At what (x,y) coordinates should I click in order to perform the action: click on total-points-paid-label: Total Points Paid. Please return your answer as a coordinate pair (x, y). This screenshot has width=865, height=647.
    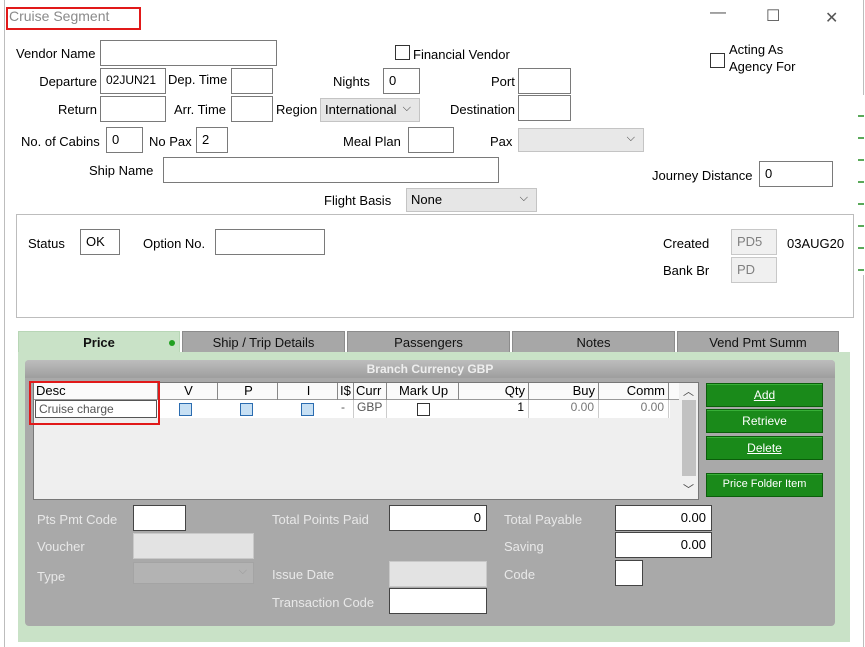
    Looking at the image, I should click on (320, 519).